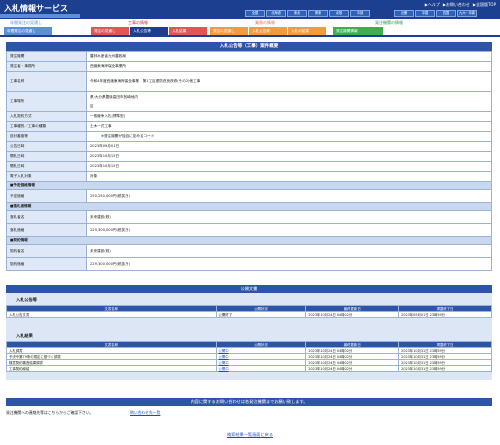 The height and width of the screenshot is (445, 500). I want to click on doc-status-link: 公開中, so click(261, 368).